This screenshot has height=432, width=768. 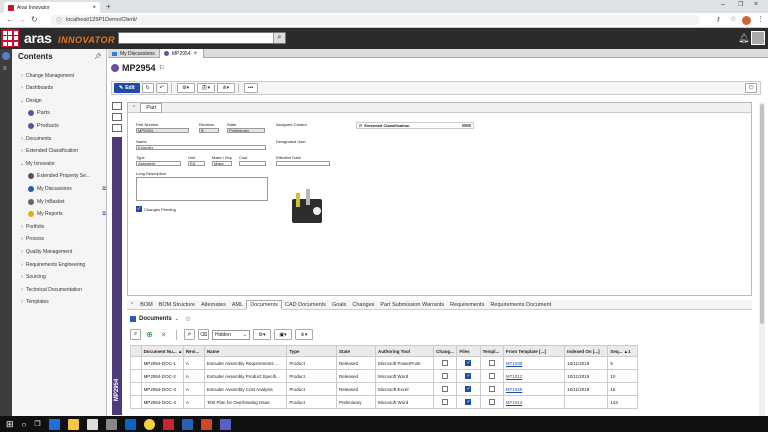 I want to click on window-close-icon: ×, so click(x=756, y=4).